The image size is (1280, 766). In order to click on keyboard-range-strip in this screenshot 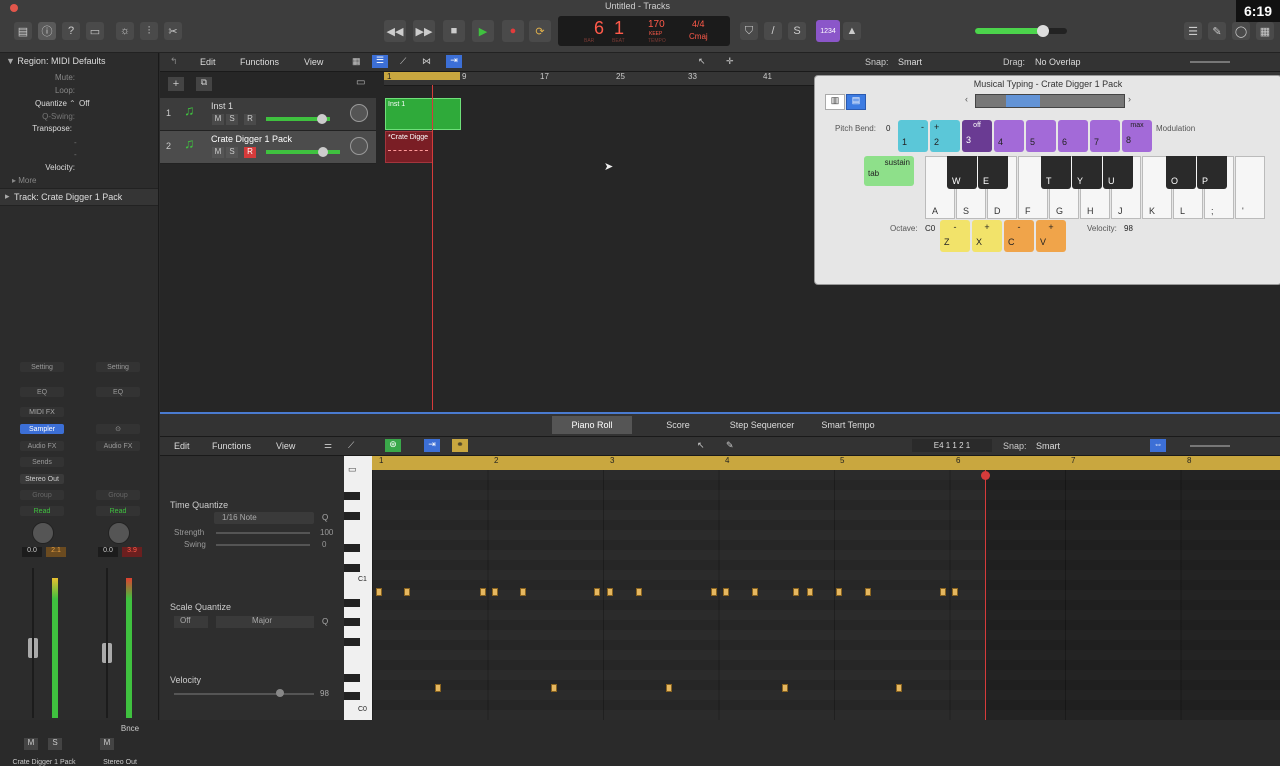, I will do `click(1050, 101)`.